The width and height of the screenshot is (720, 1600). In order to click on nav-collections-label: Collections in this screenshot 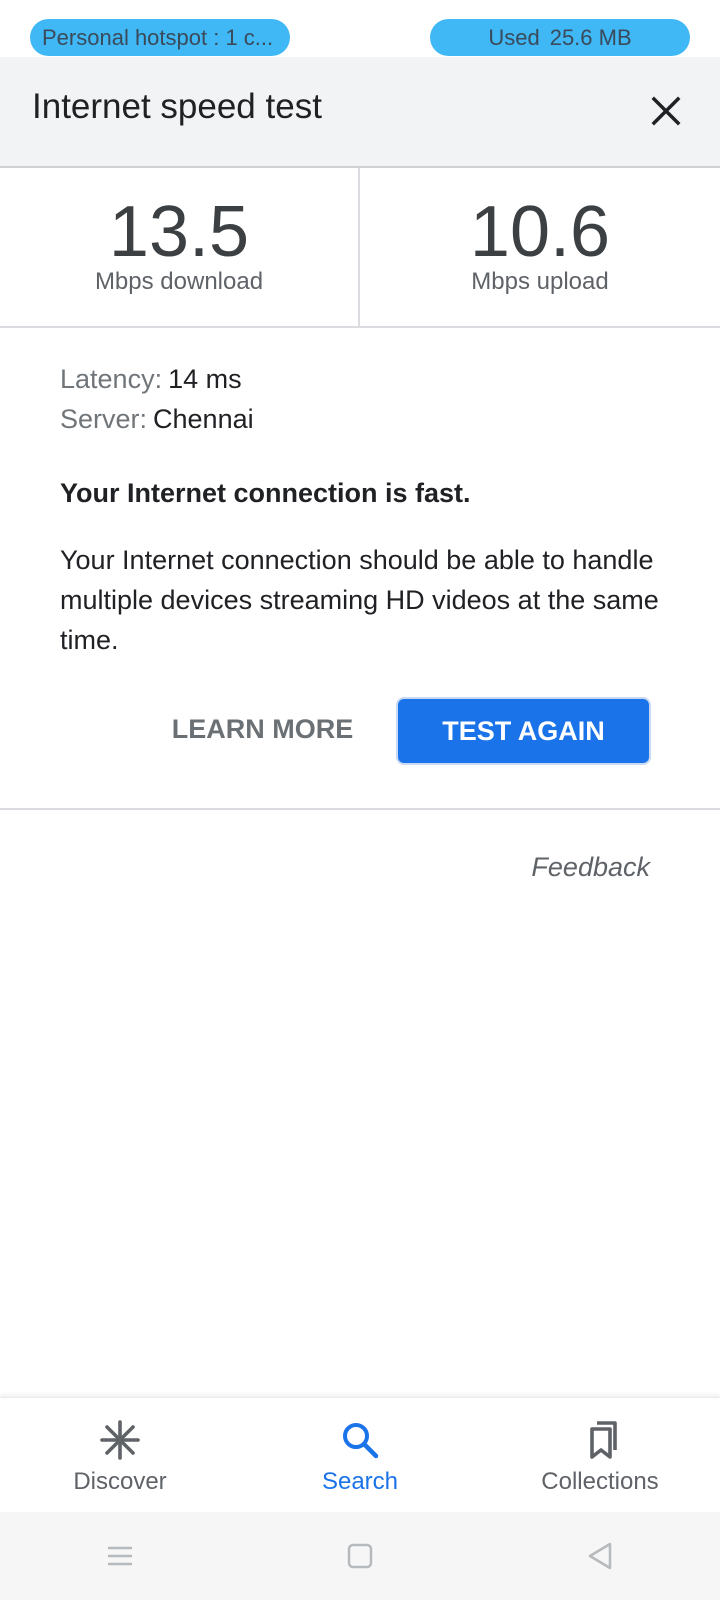, I will do `click(600, 1481)`.